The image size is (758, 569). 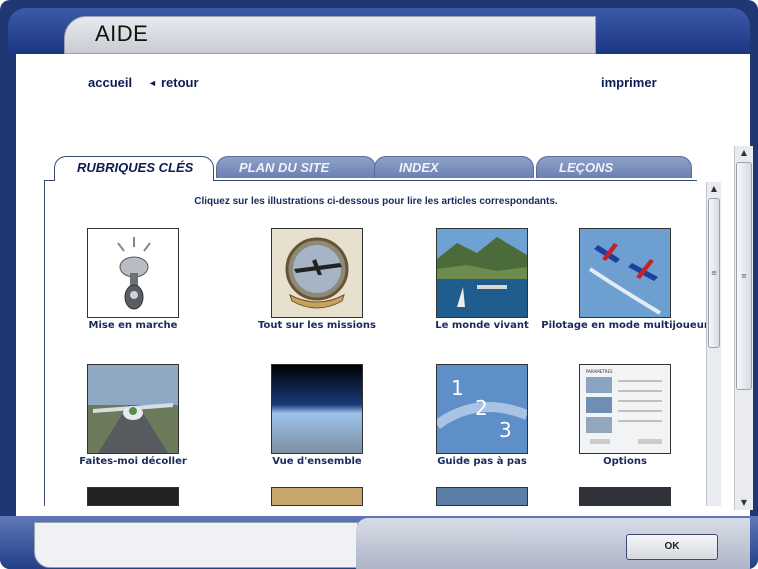 I want to click on tab-rubriques-cles: RUBRIQUES CLÉS, so click(x=134, y=168).